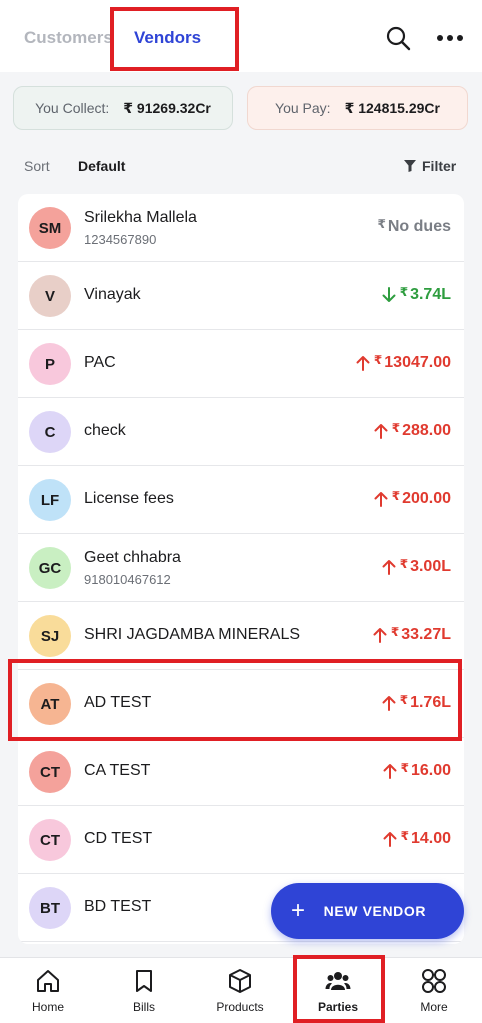  Describe the element at coordinates (167, 38) in the screenshot. I see `tab-vendors: Vendors` at that location.